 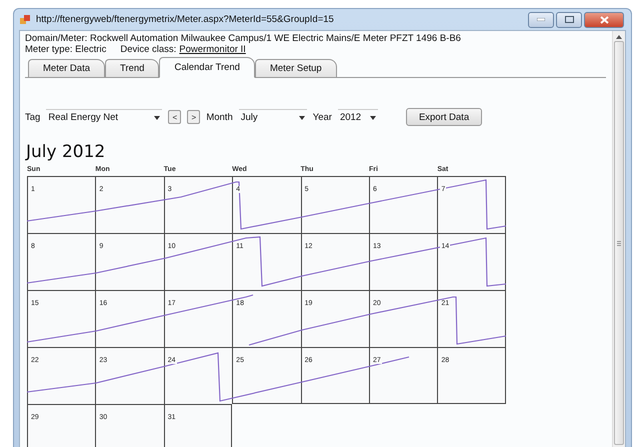 I want to click on previous-button: <, so click(x=175, y=117).